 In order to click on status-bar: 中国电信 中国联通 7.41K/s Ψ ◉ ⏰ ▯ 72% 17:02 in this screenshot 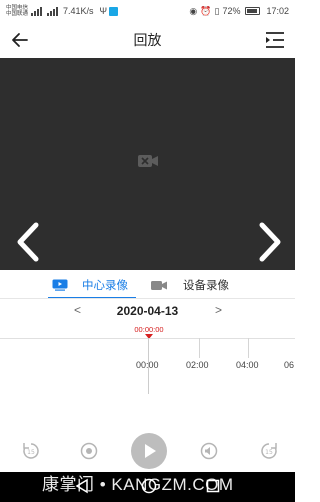, I will do `click(147, 11)`.